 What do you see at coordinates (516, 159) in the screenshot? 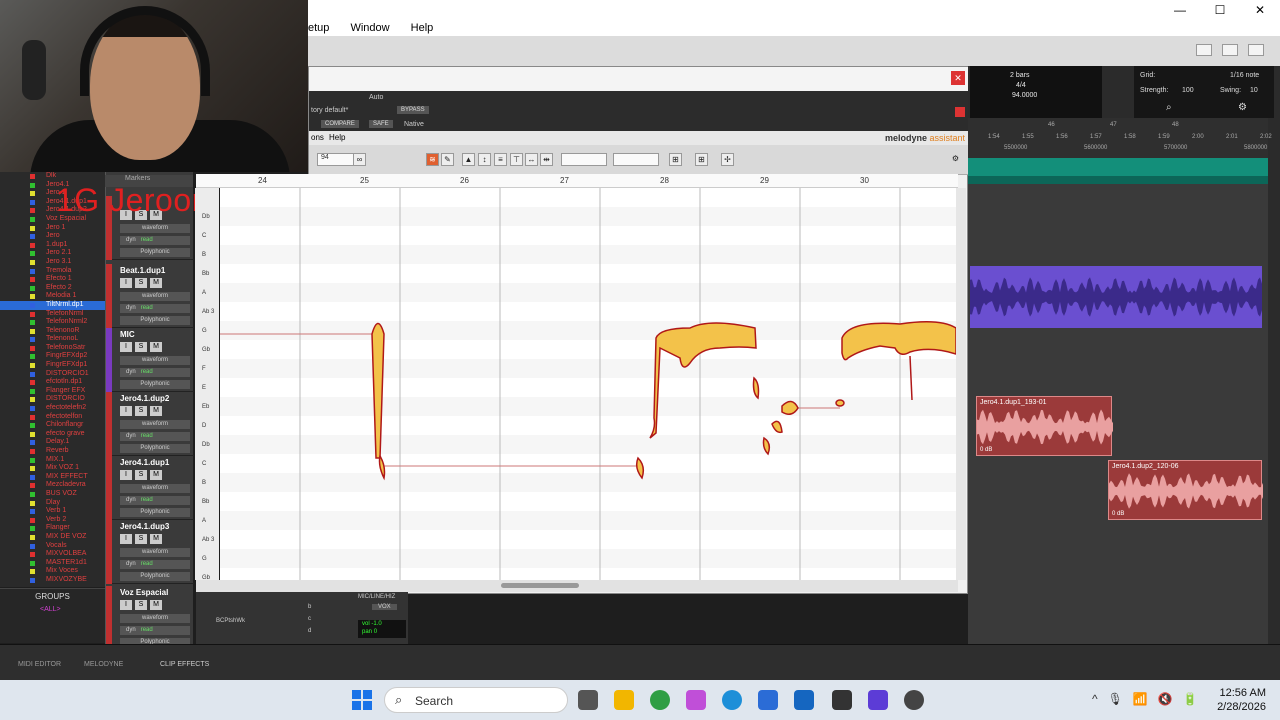
I see `amplitude-tool-icon: ⊤` at bounding box center [516, 159].